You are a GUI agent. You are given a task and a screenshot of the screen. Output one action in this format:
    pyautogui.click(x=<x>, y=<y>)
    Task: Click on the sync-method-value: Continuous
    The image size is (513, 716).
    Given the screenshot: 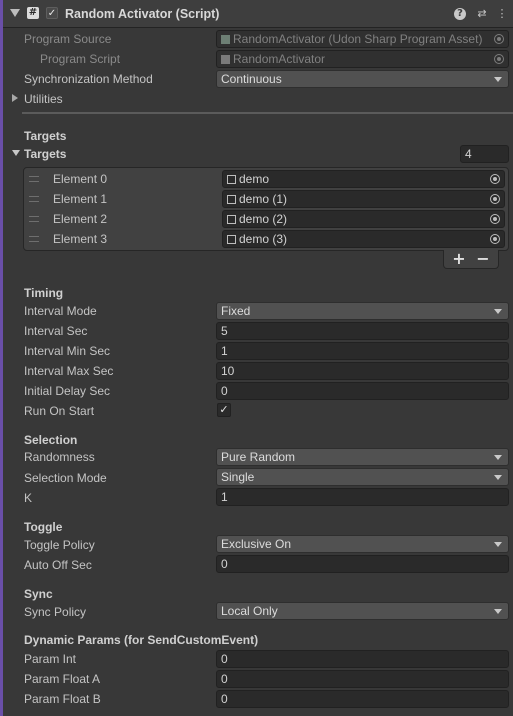 What is the action you would take?
    pyautogui.click(x=251, y=79)
    